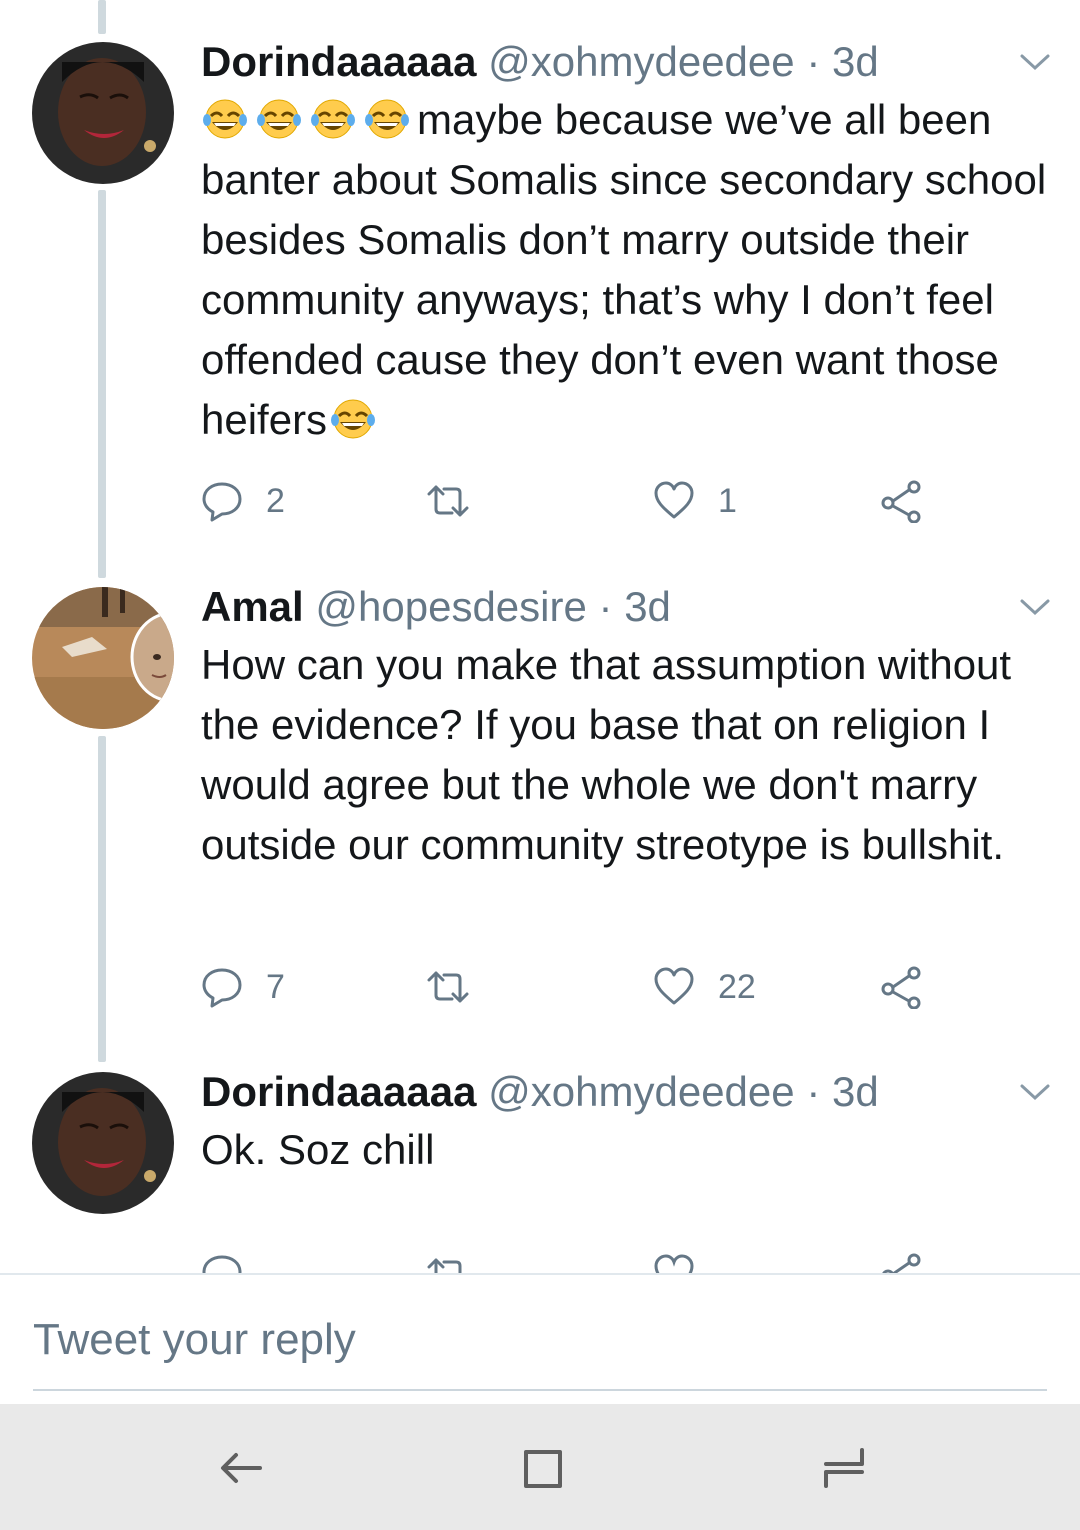 The width and height of the screenshot is (1080, 1530). I want to click on reply-button: 2, so click(242, 501).